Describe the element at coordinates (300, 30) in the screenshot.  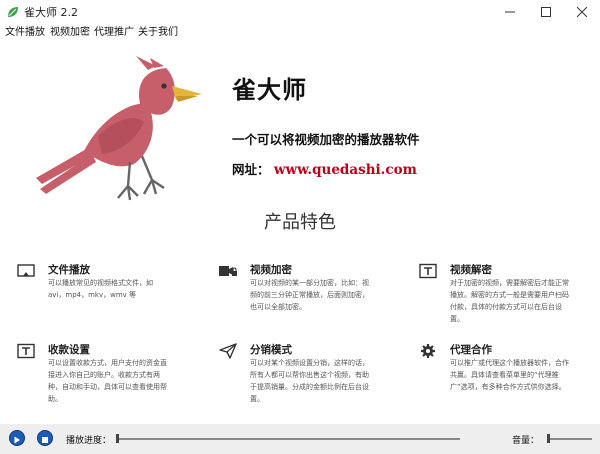
I see `menu-bar: 文件播放 视频加密 代理推广 关于我们` at that location.